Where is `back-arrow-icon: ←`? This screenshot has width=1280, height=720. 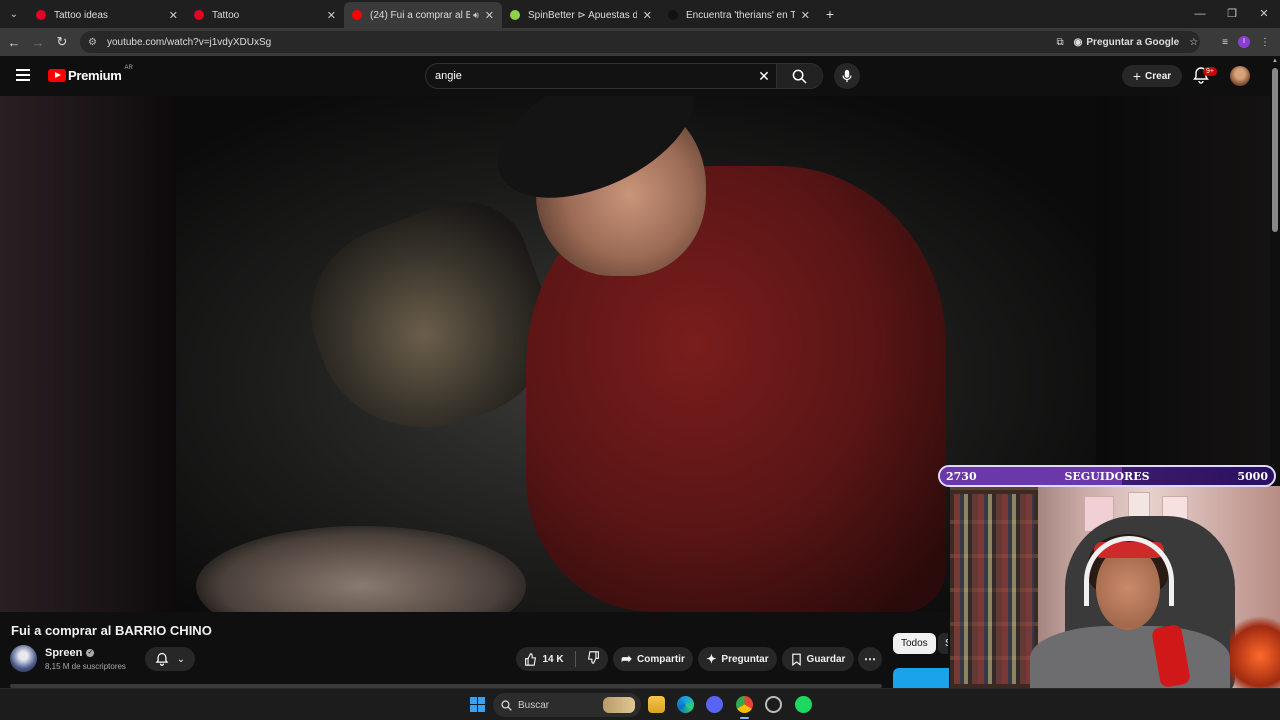
back-arrow-icon: ← is located at coordinates (14, 42).